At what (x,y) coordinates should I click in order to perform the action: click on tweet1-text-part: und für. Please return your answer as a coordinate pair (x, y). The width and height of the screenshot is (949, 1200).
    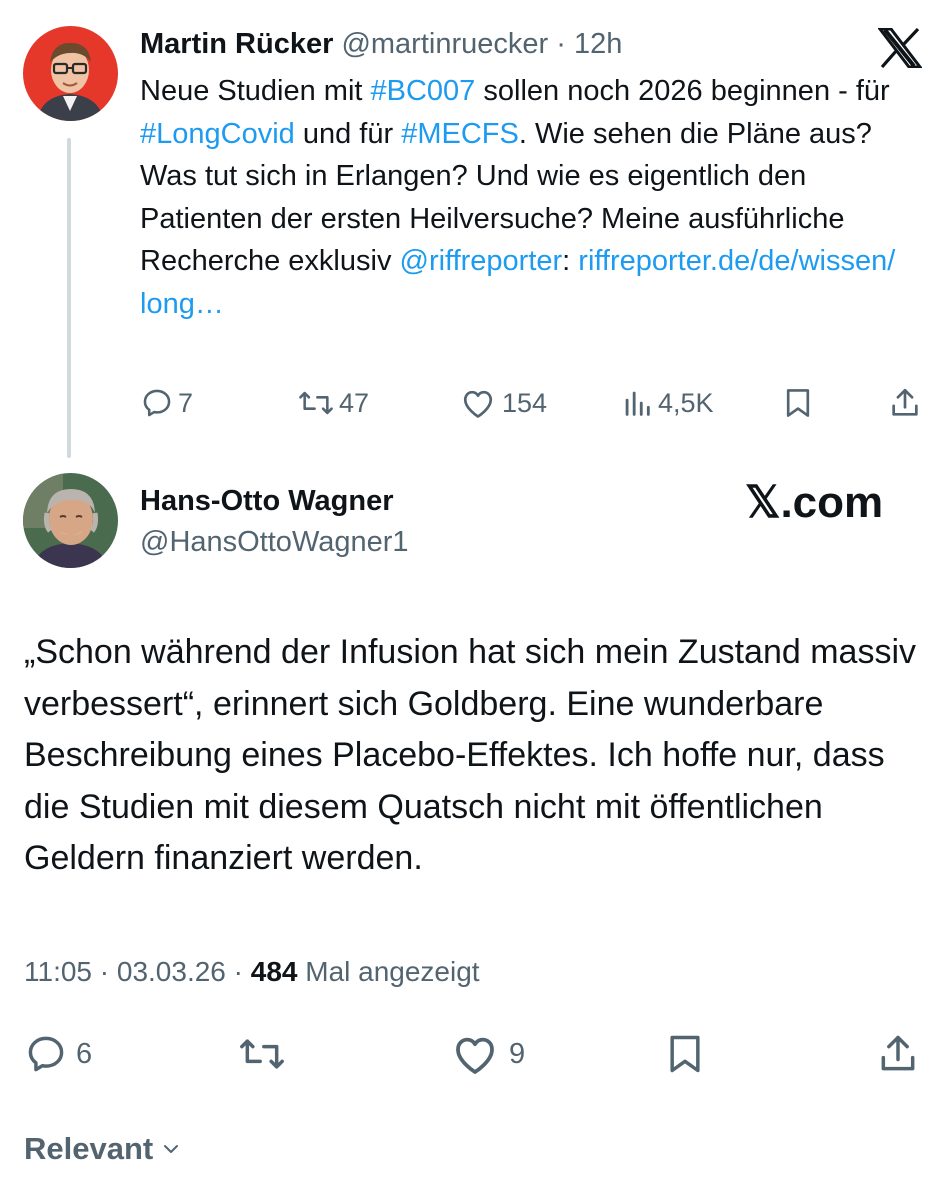
    Looking at the image, I should click on (348, 133).